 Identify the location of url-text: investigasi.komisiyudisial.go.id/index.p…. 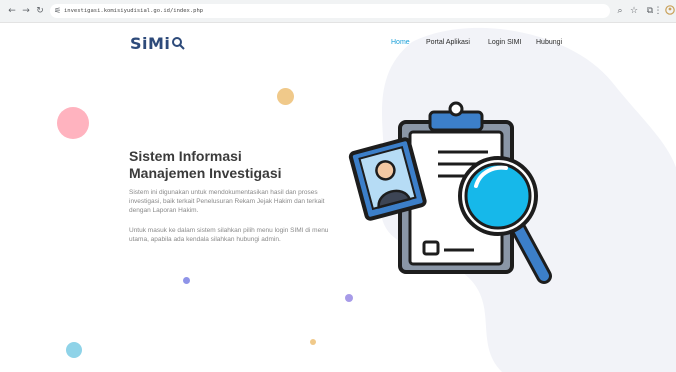
(134, 11).